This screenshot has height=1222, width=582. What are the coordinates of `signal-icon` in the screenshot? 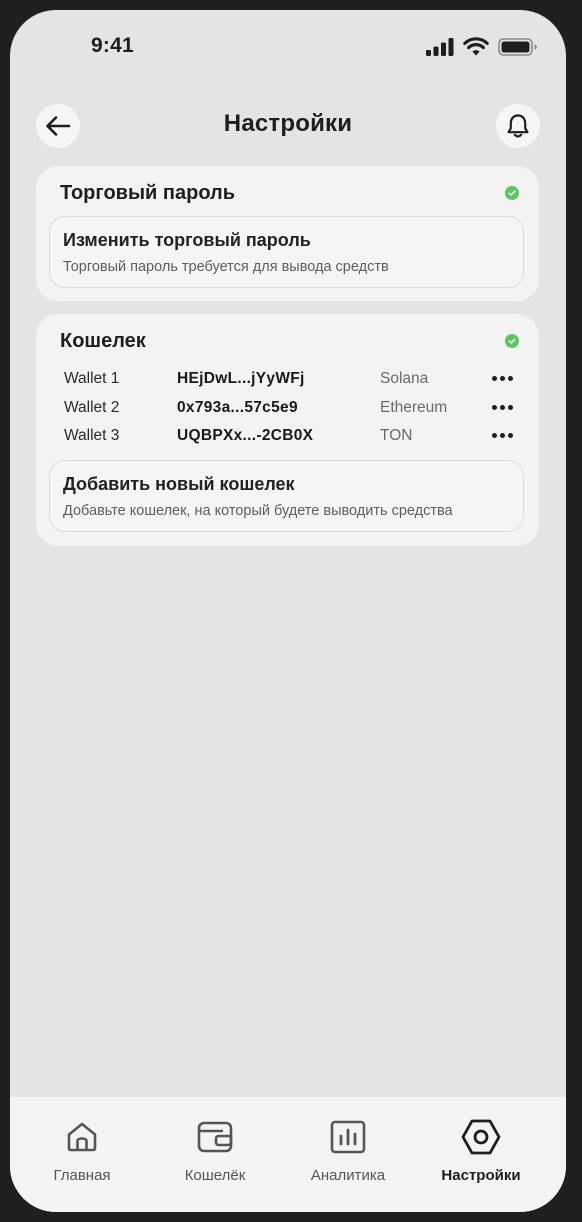 It's located at (440, 46).